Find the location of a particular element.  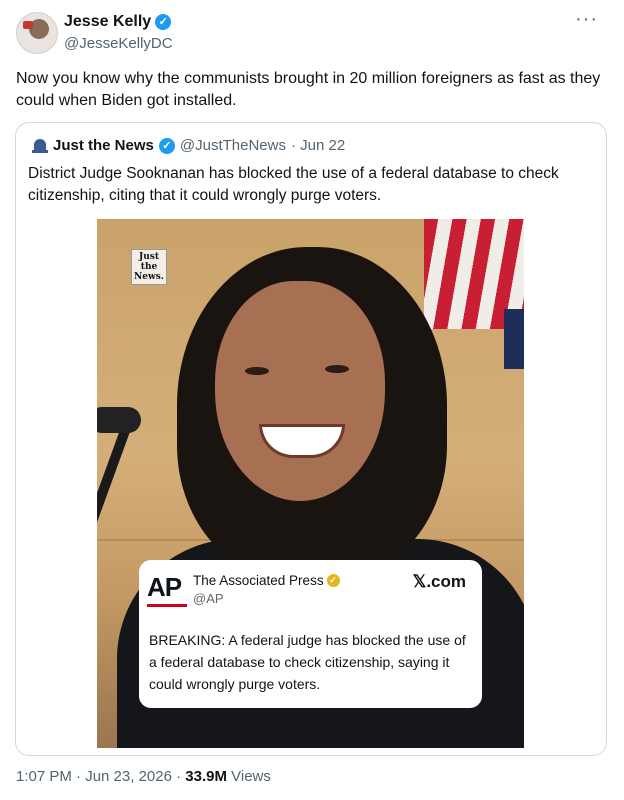

just-the-news-watermark: Just the News. is located at coordinates (149, 267).